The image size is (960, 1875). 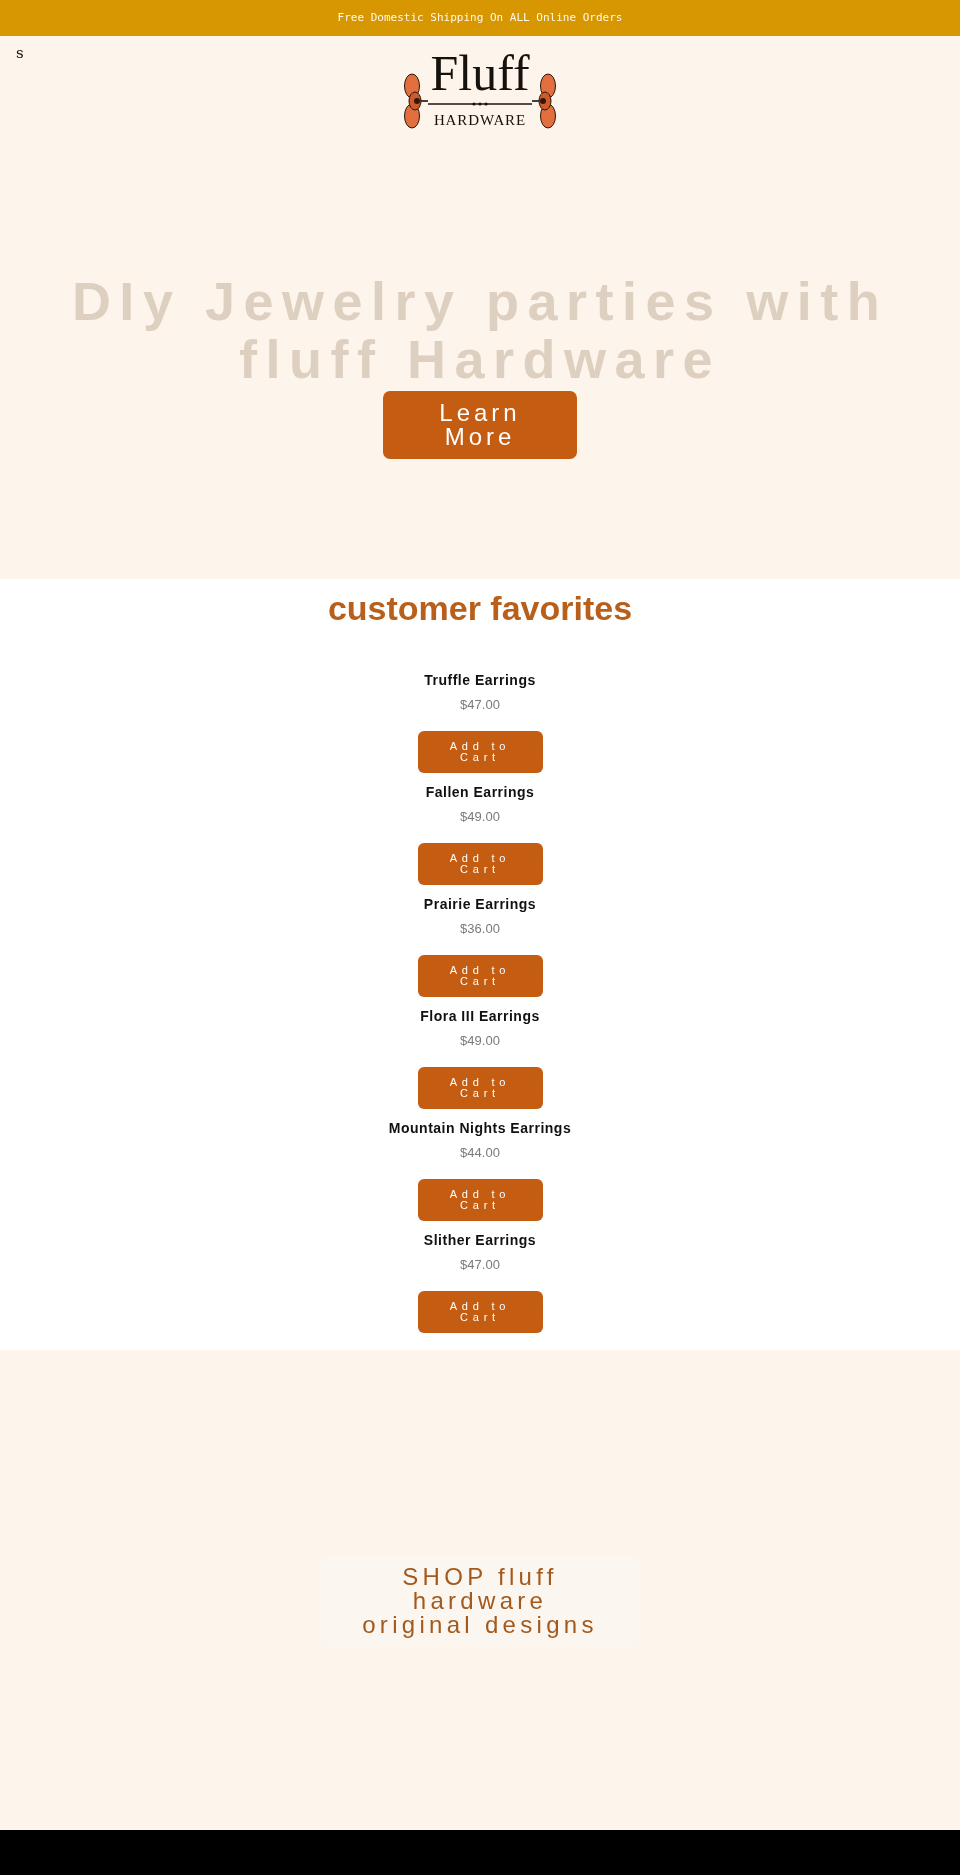 I want to click on product-name: Flora III Earrings, so click(x=480, y=1016).